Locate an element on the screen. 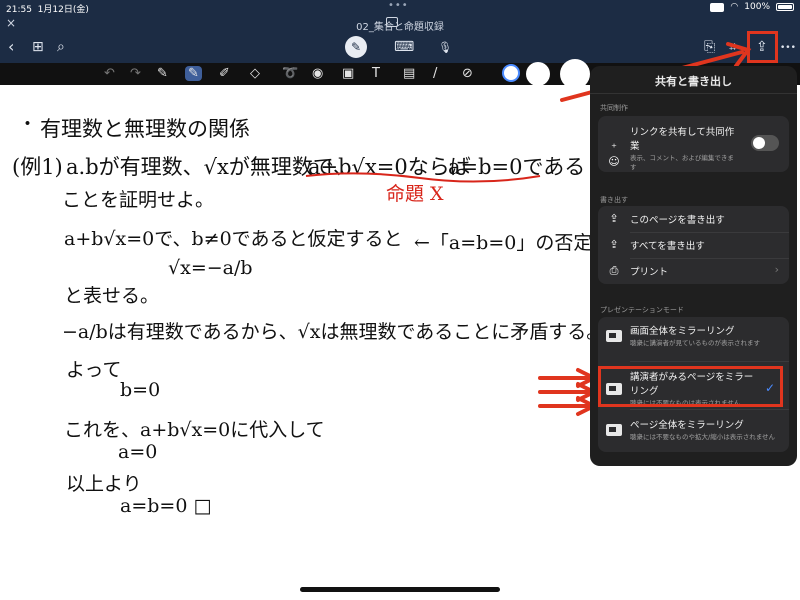 The height and width of the screenshot is (600, 800). more-icon: ••• is located at coordinates (788, 48).